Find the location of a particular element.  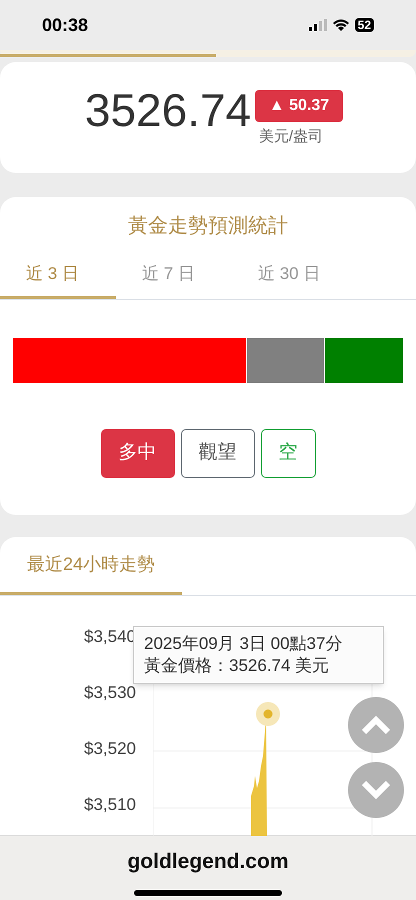

status-time: 00:38 is located at coordinates (65, 25).